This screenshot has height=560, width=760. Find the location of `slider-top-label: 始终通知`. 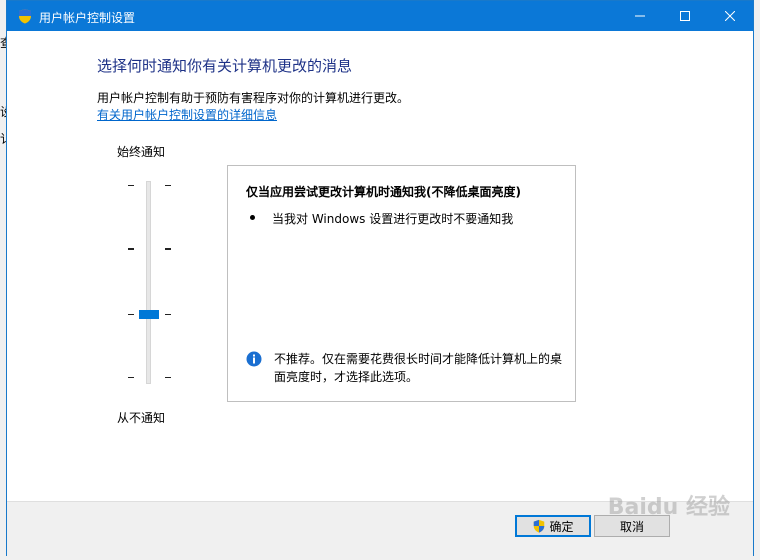

slider-top-label: 始终通知 is located at coordinates (141, 152).